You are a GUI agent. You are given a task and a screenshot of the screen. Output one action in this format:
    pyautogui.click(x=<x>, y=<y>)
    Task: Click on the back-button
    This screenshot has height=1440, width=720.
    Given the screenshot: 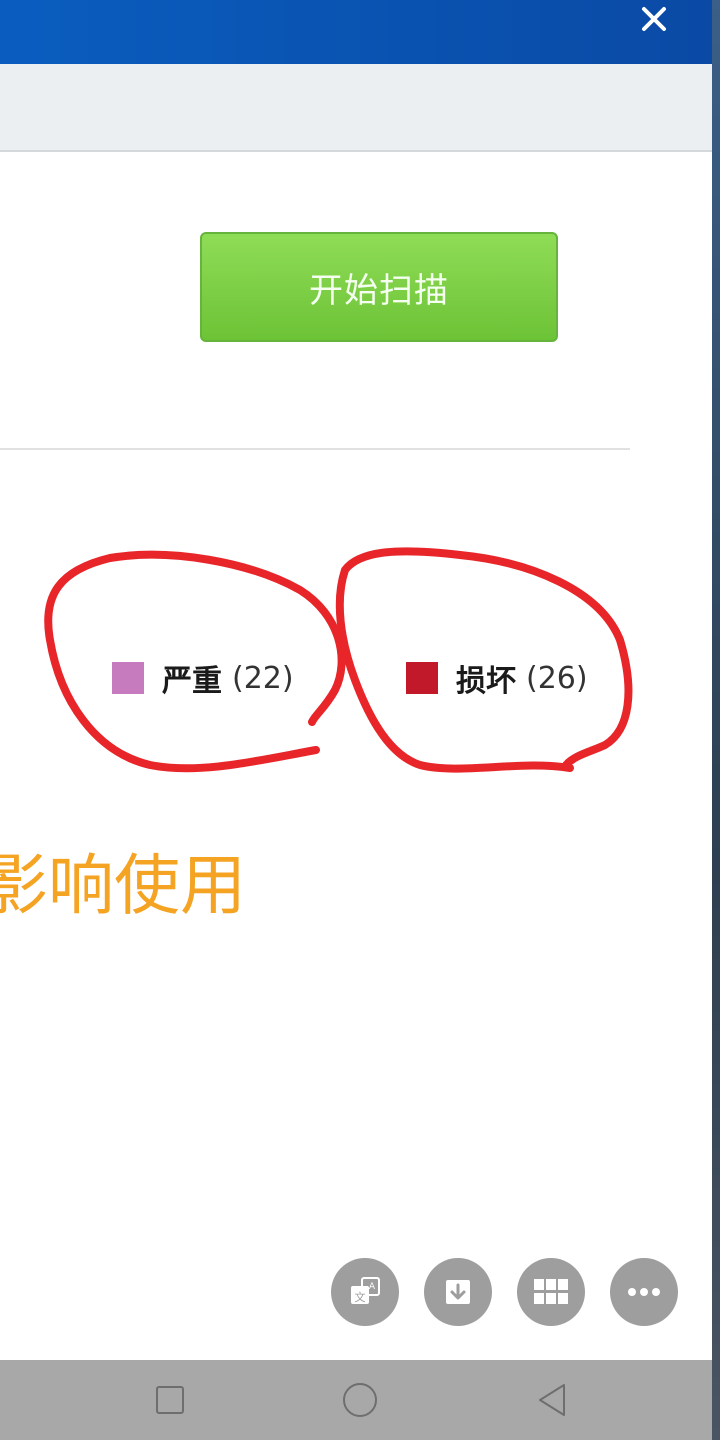 What is the action you would take?
    pyautogui.click(x=552, y=1400)
    